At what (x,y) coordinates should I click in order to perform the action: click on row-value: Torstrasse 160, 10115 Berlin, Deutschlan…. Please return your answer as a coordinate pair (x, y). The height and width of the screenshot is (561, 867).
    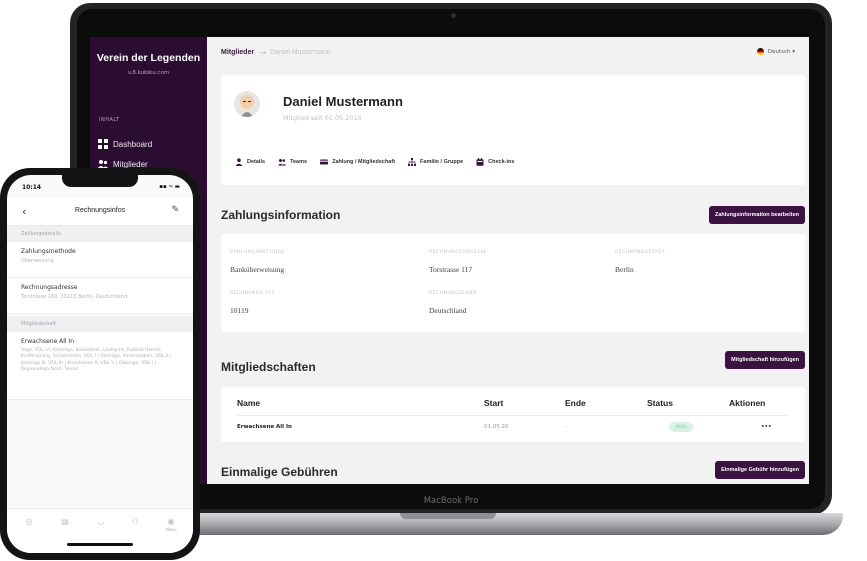
    Looking at the image, I should click on (74, 297).